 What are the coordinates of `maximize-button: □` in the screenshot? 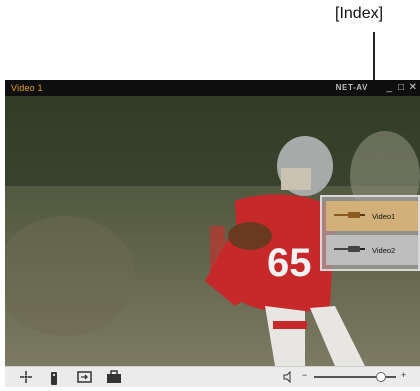 It's located at (401, 88).